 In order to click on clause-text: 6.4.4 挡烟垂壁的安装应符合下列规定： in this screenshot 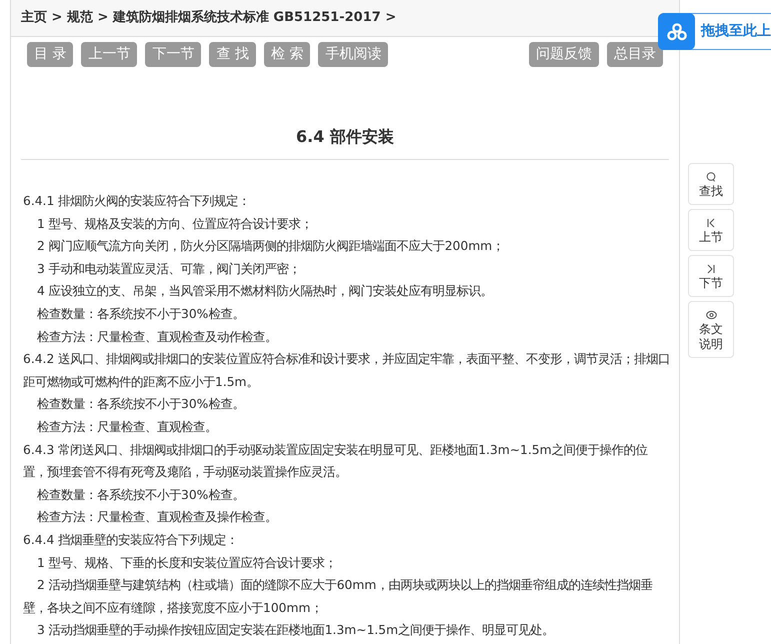, I will do `click(131, 540)`.